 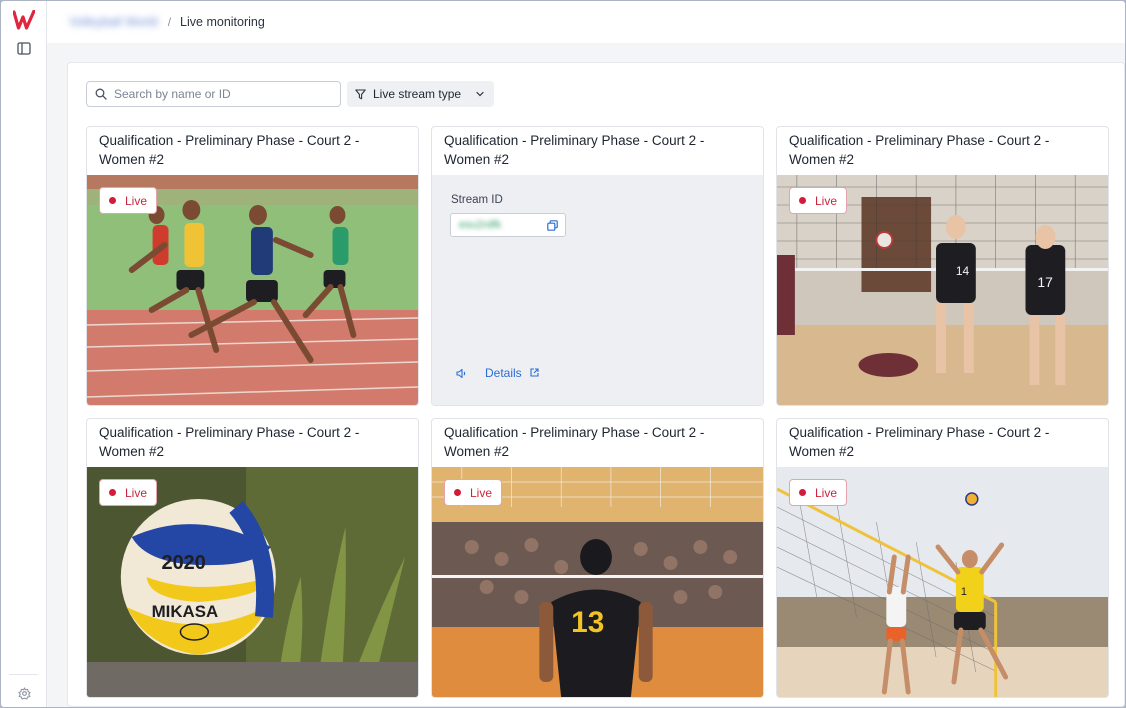 I want to click on sidebar-toggle-icon, so click(x=24, y=48).